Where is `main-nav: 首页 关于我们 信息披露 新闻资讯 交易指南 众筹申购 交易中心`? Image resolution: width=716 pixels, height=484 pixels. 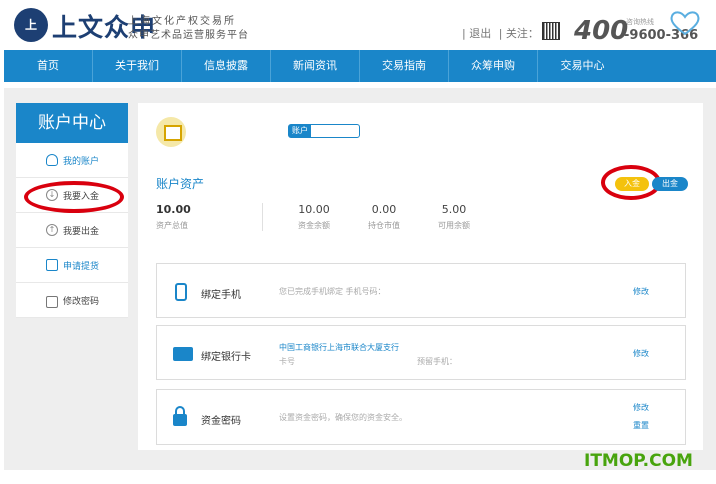 main-nav: 首页 关于我们 信息披露 新闻资讯 交易指南 众筹申购 交易中心 is located at coordinates (360, 66).